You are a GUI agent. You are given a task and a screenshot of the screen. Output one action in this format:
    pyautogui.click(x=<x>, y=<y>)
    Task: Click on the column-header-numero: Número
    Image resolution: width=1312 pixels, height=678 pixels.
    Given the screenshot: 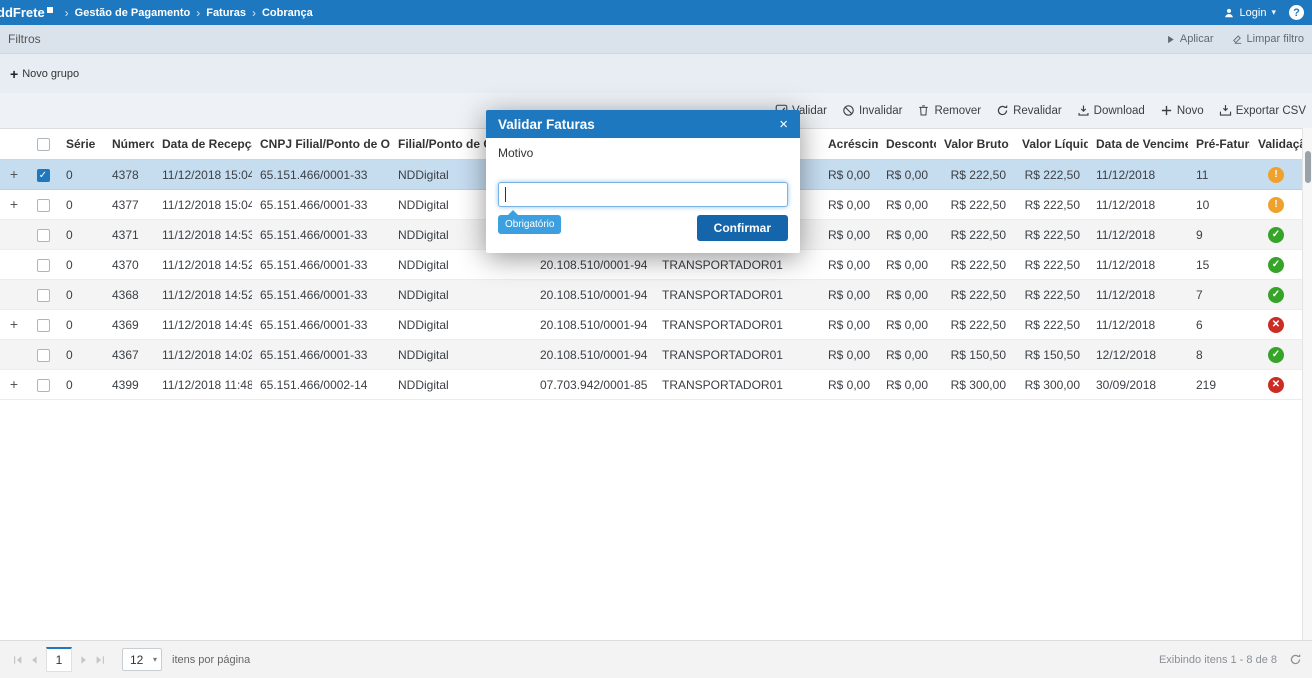 What is the action you would take?
    pyautogui.click(x=129, y=144)
    